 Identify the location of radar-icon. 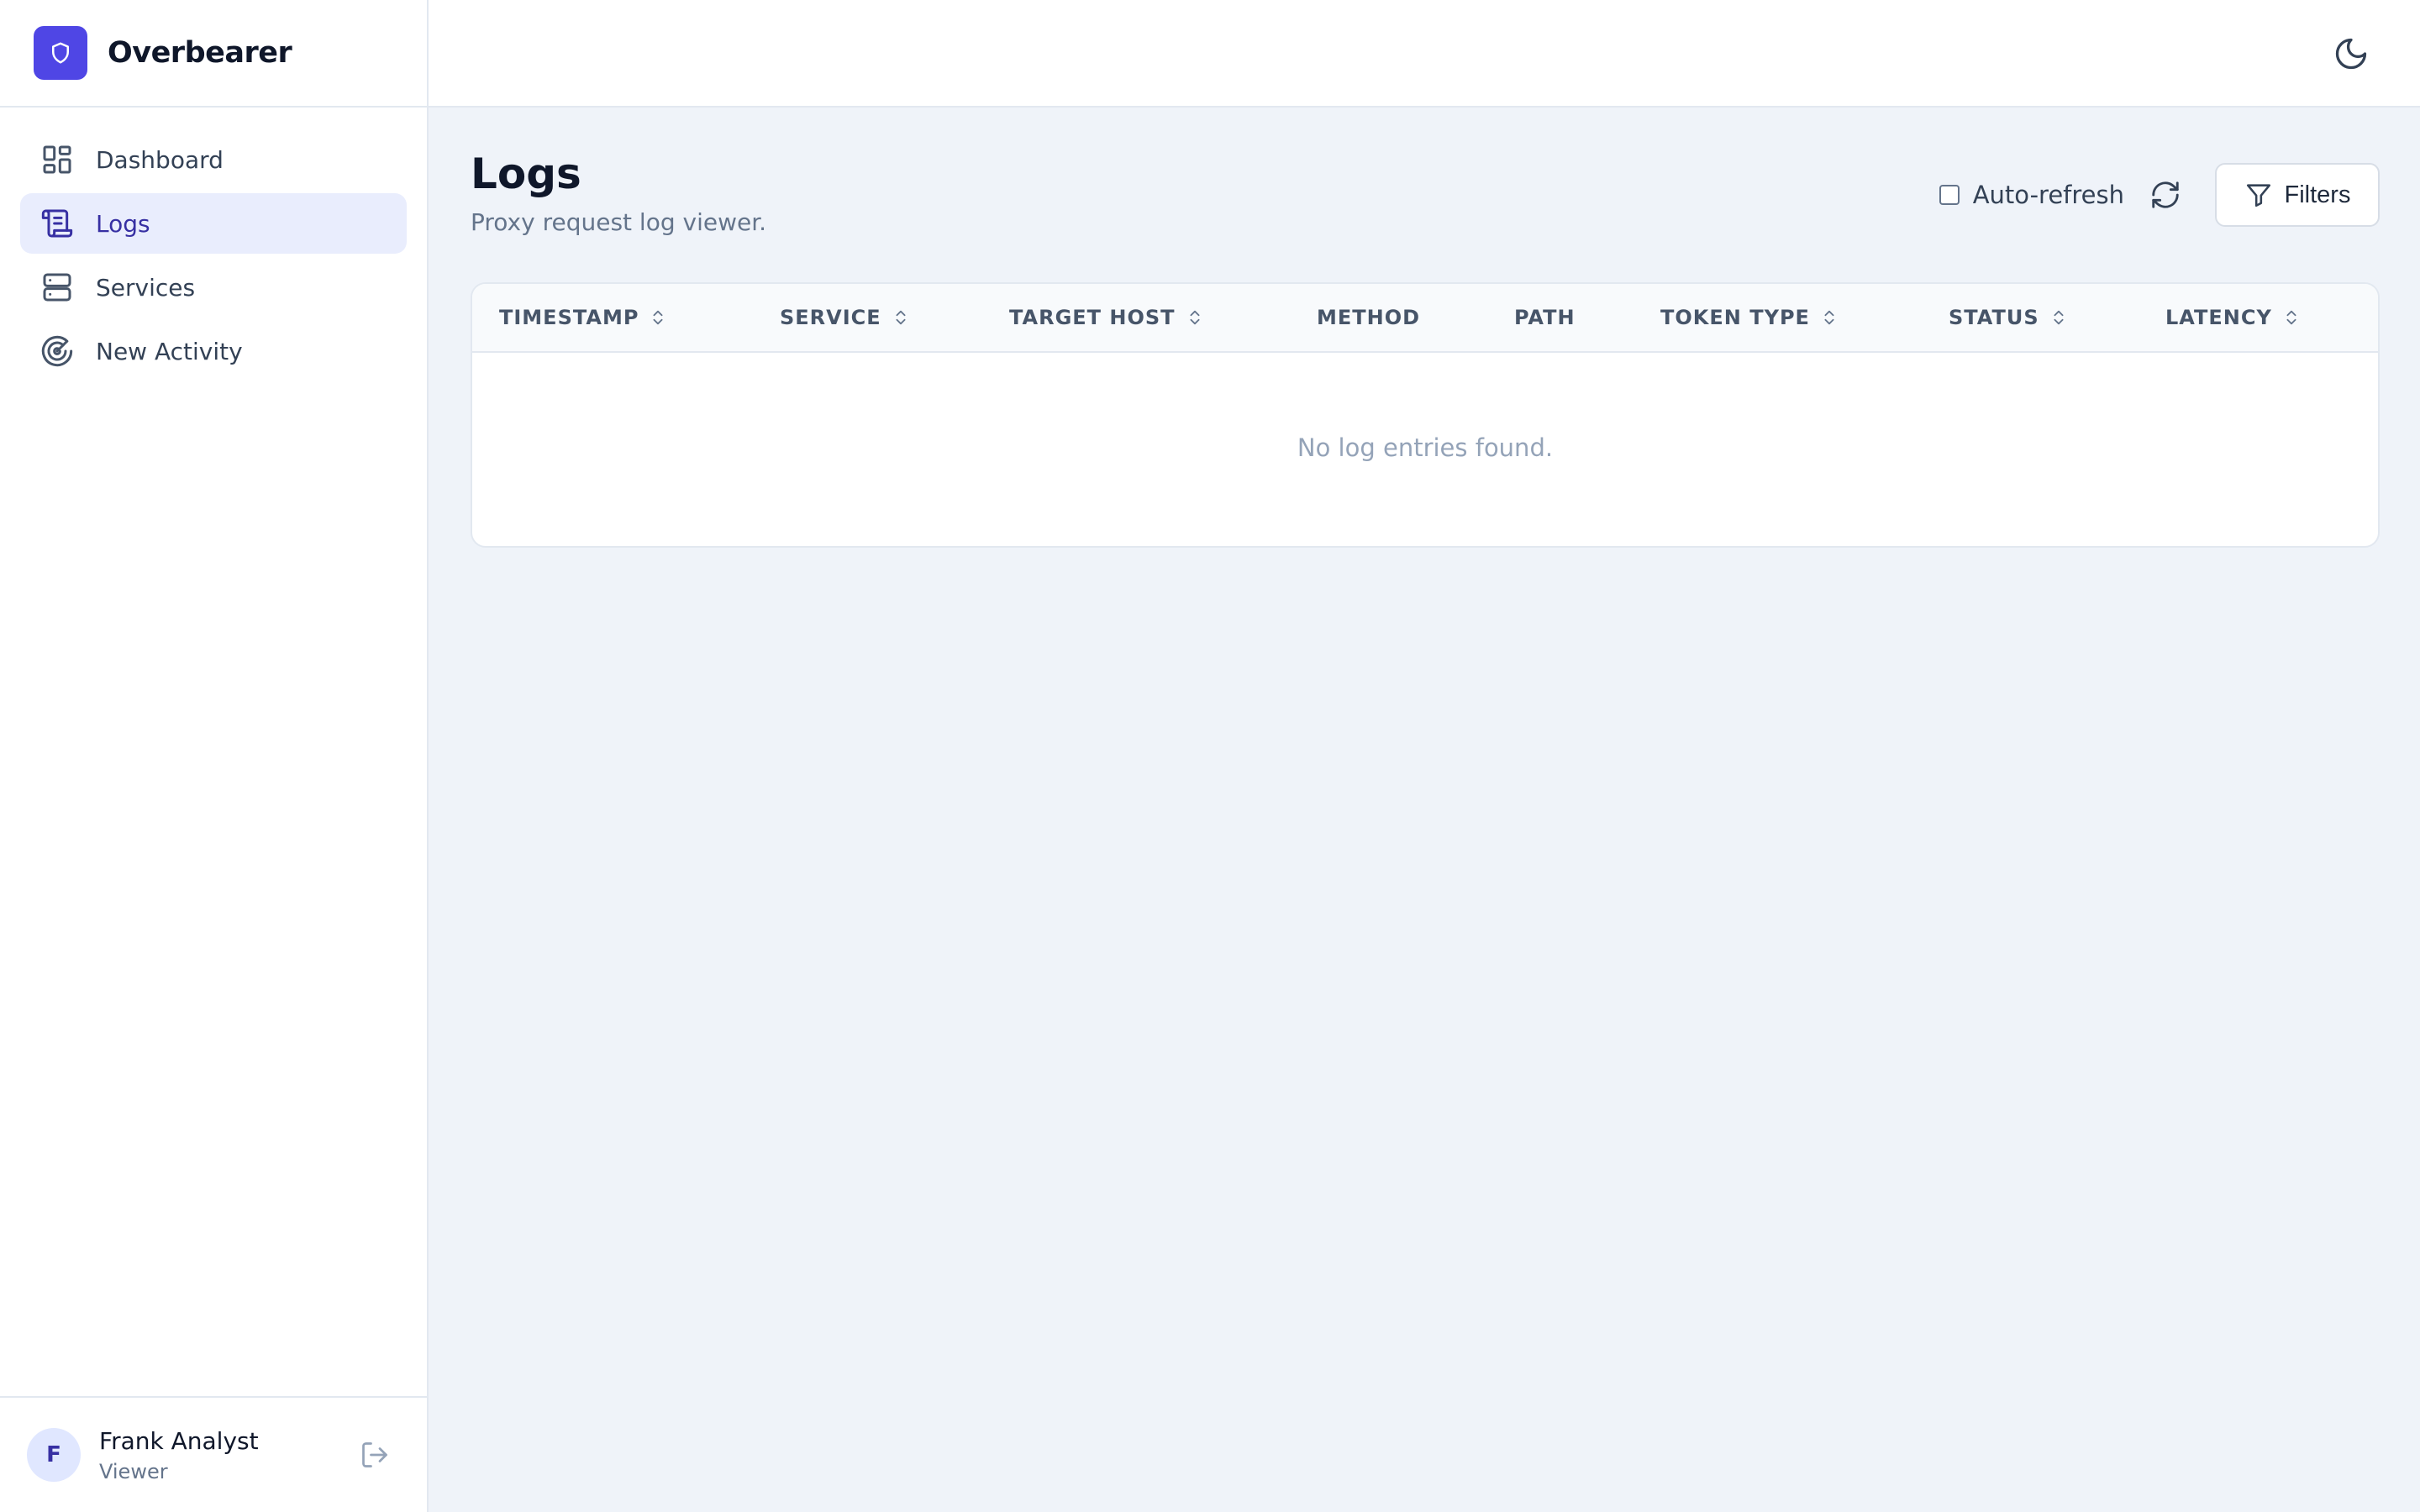
(57, 351).